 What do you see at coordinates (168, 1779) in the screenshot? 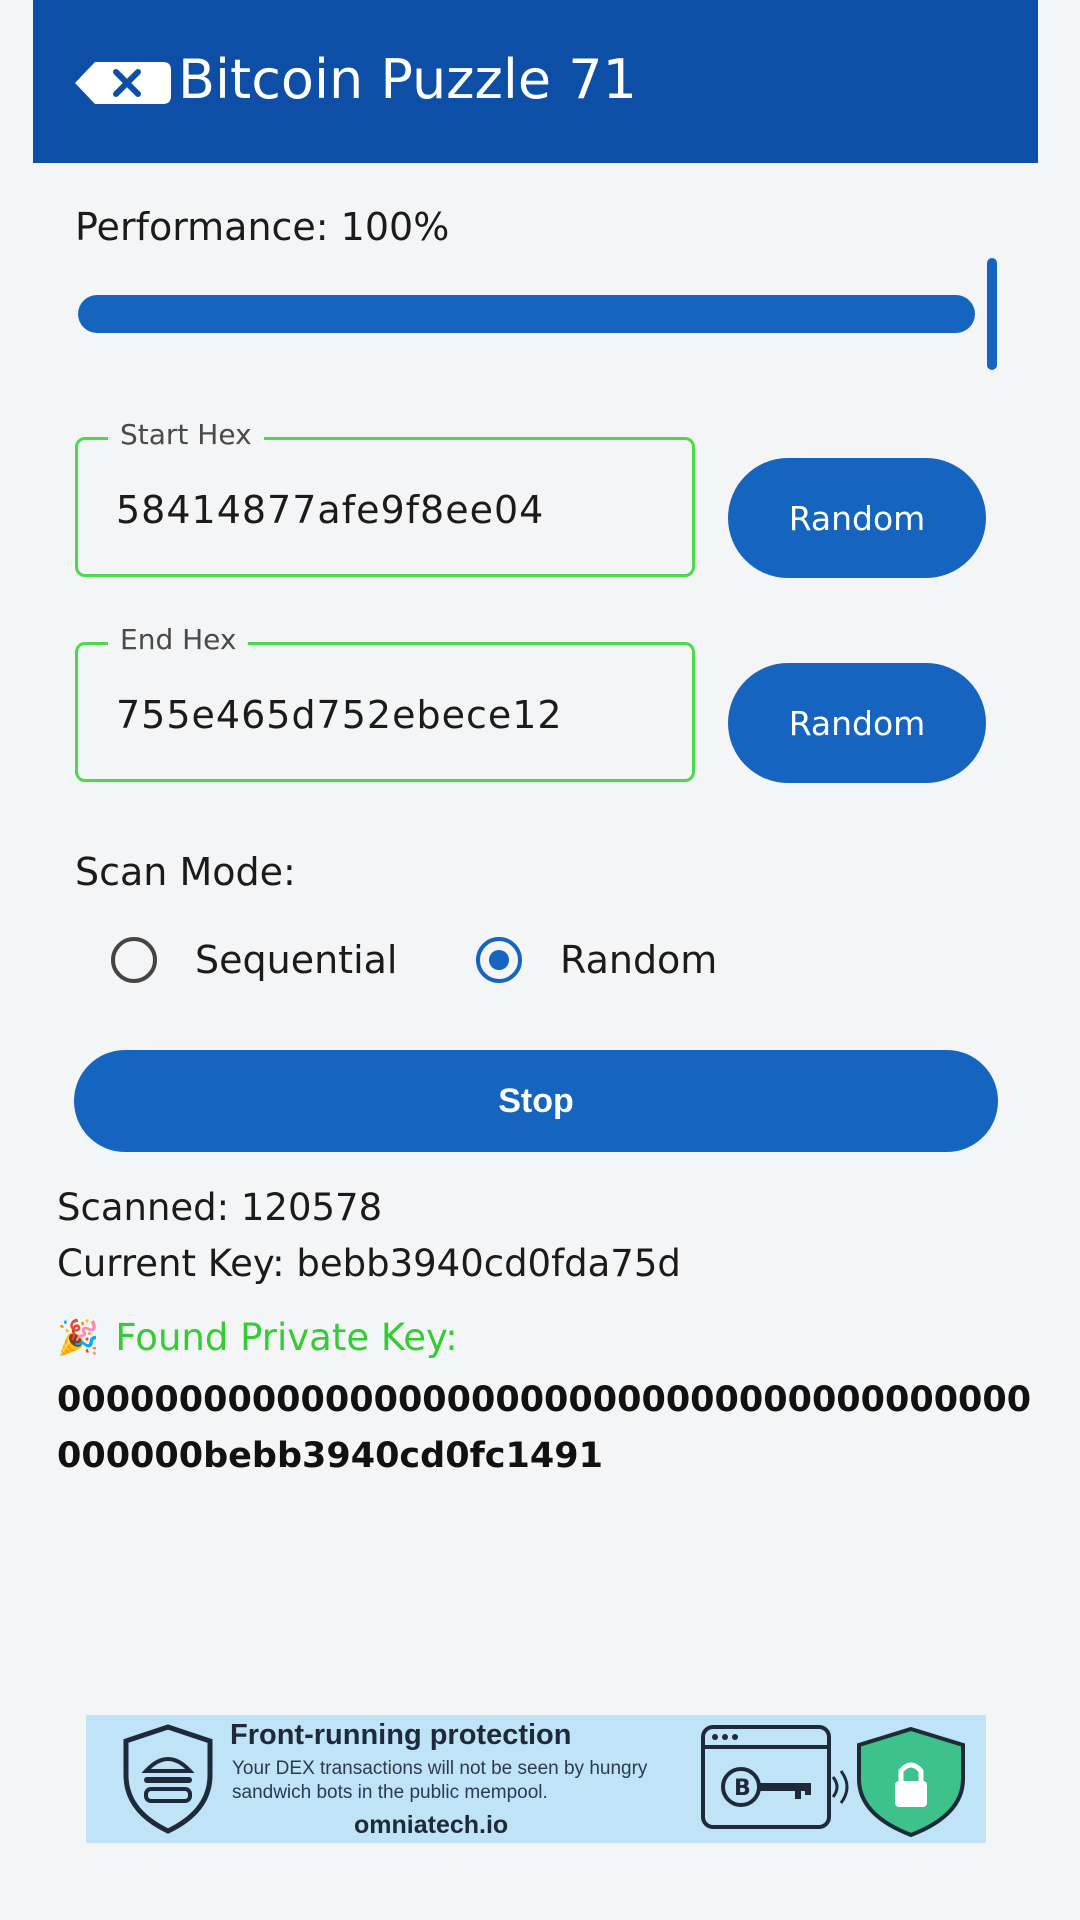
I see `shield-burger-icon` at bounding box center [168, 1779].